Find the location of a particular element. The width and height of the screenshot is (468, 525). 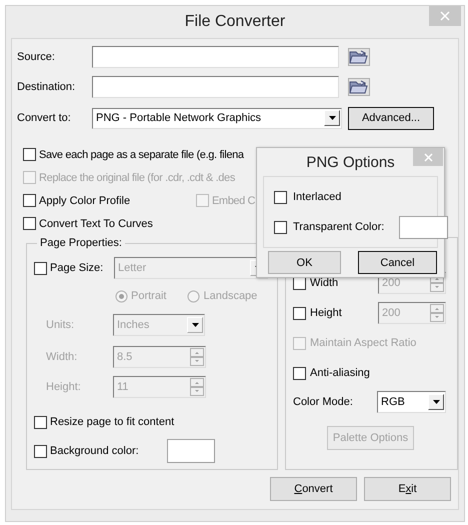

checkbox-label: Interlaced is located at coordinates (317, 197).